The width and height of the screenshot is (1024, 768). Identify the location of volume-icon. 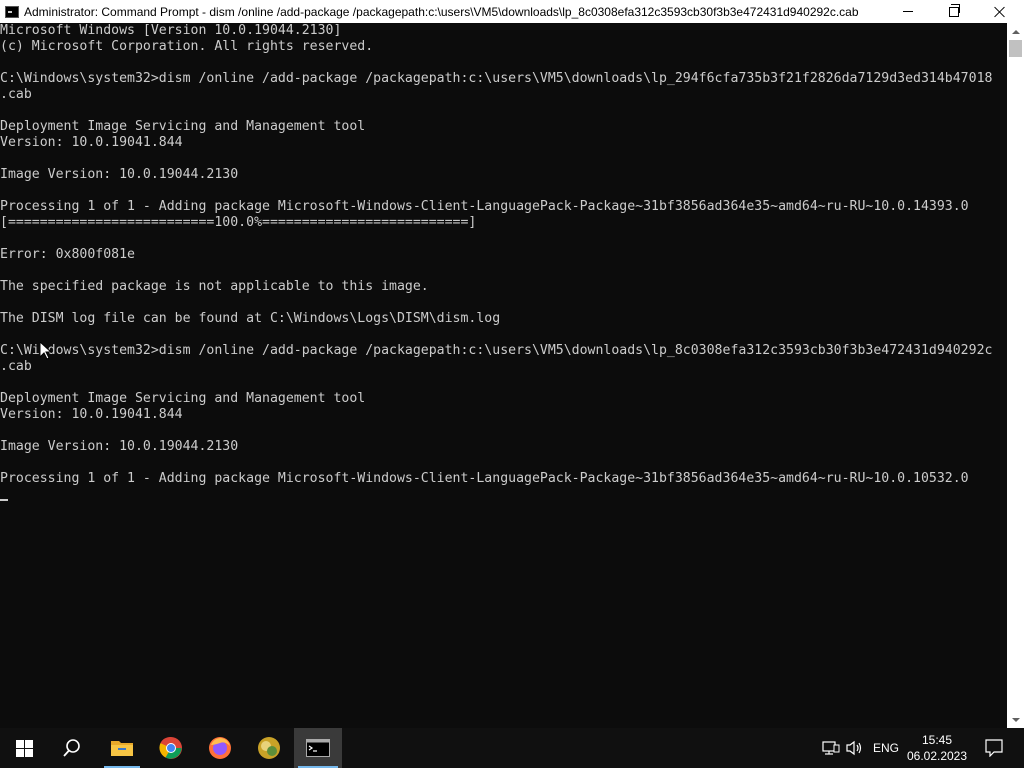
(854, 748).